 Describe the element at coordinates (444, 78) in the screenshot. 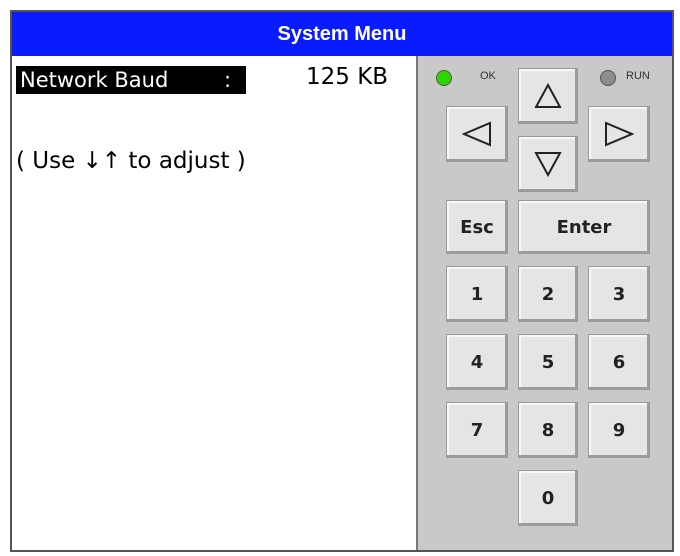

I see `ok-led-icon` at that location.